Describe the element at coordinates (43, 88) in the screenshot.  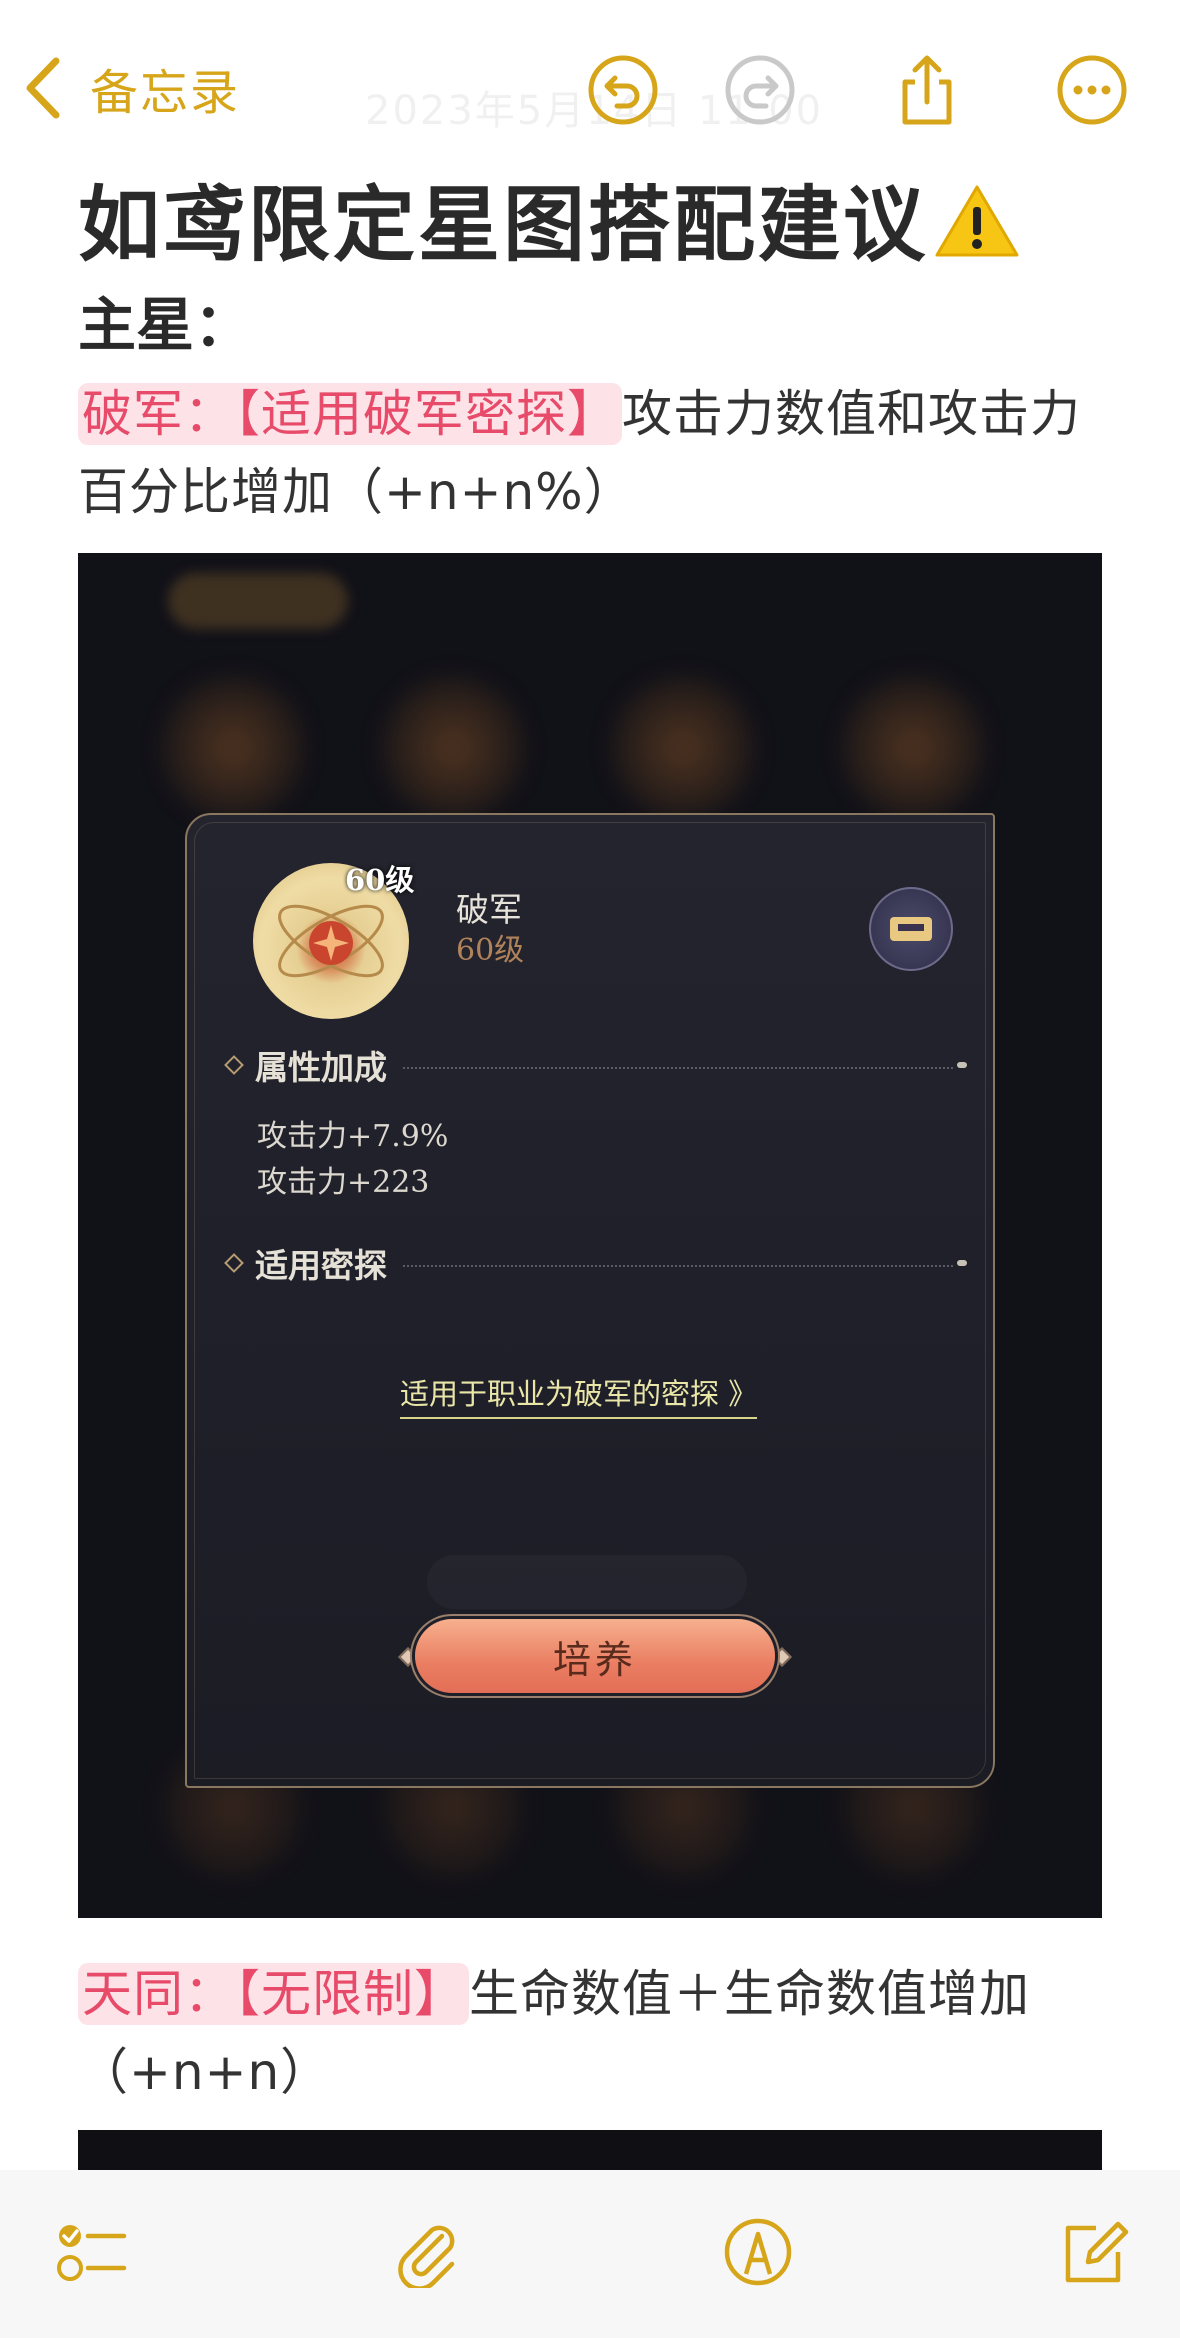
I see `chevron-left-icon` at that location.